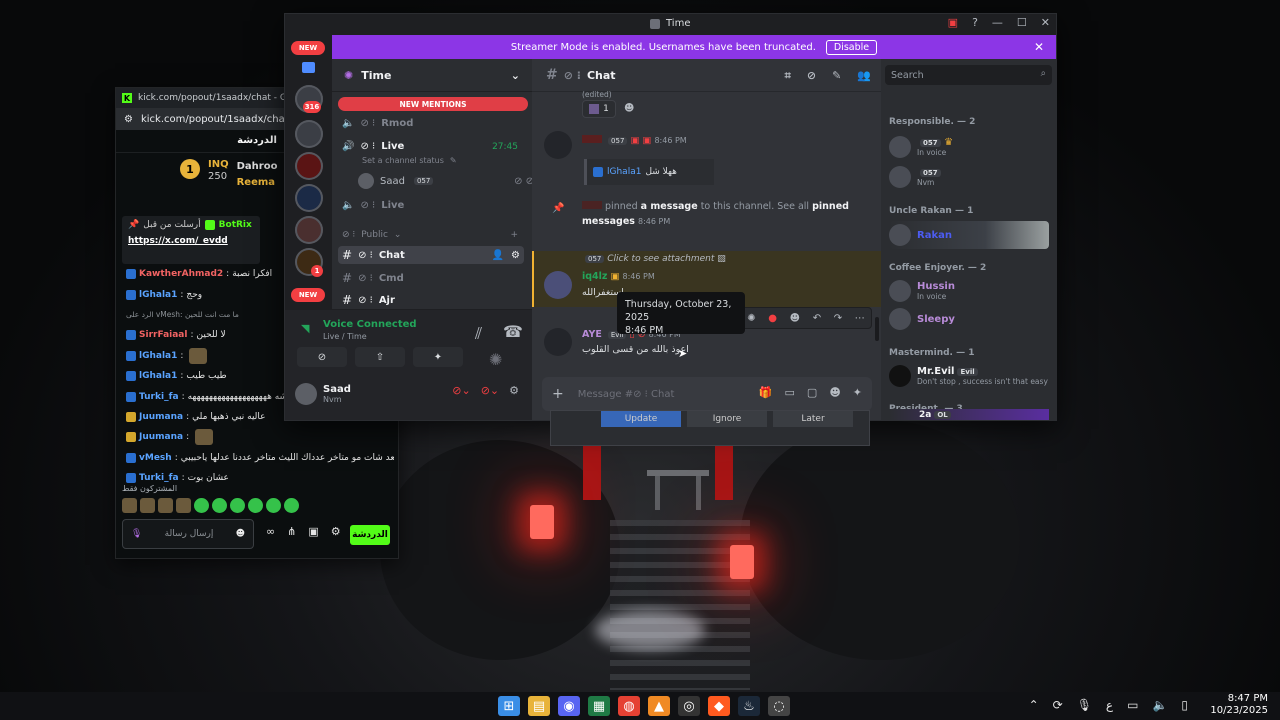  What do you see at coordinates (817, 318) in the screenshot?
I see `reply-icon: ↶` at bounding box center [817, 318].